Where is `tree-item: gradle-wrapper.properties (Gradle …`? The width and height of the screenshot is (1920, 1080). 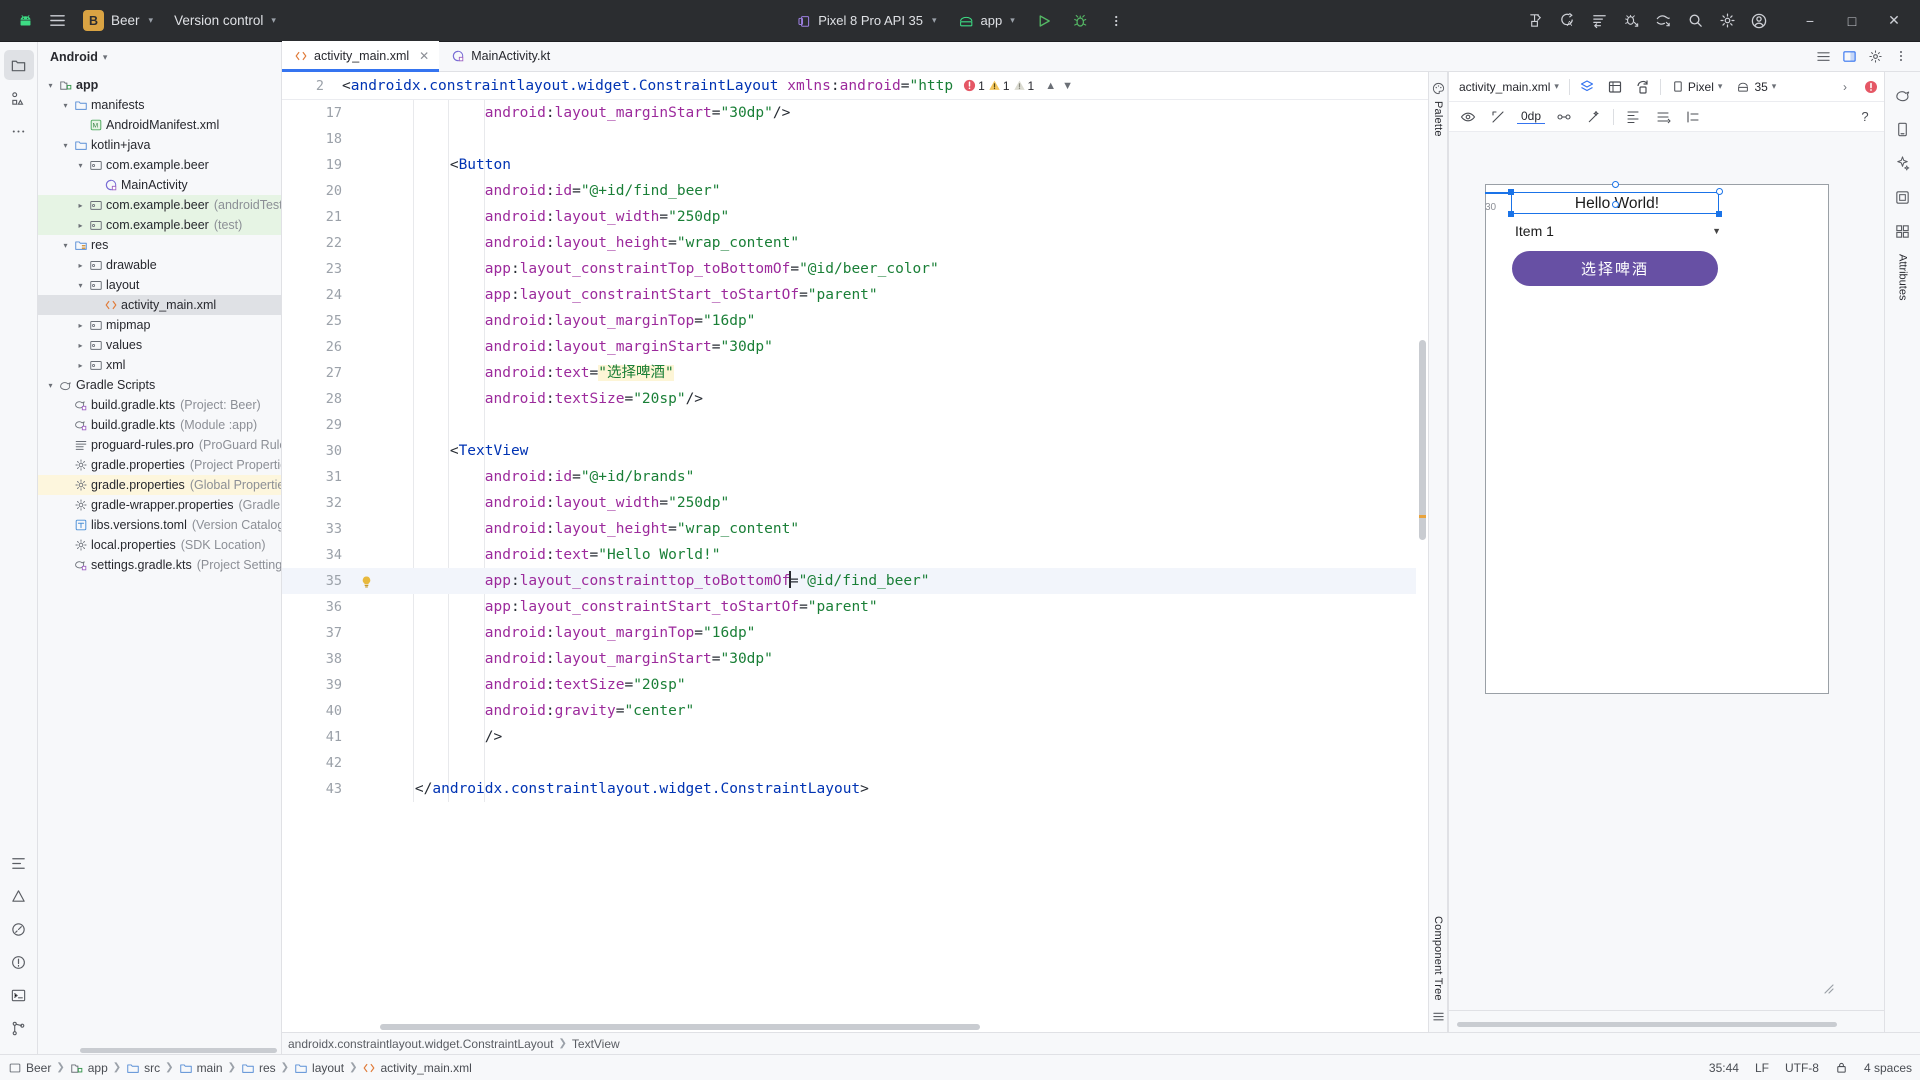 tree-item: gradle-wrapper.properties (Gradle … is located at coordinates (159, 505).